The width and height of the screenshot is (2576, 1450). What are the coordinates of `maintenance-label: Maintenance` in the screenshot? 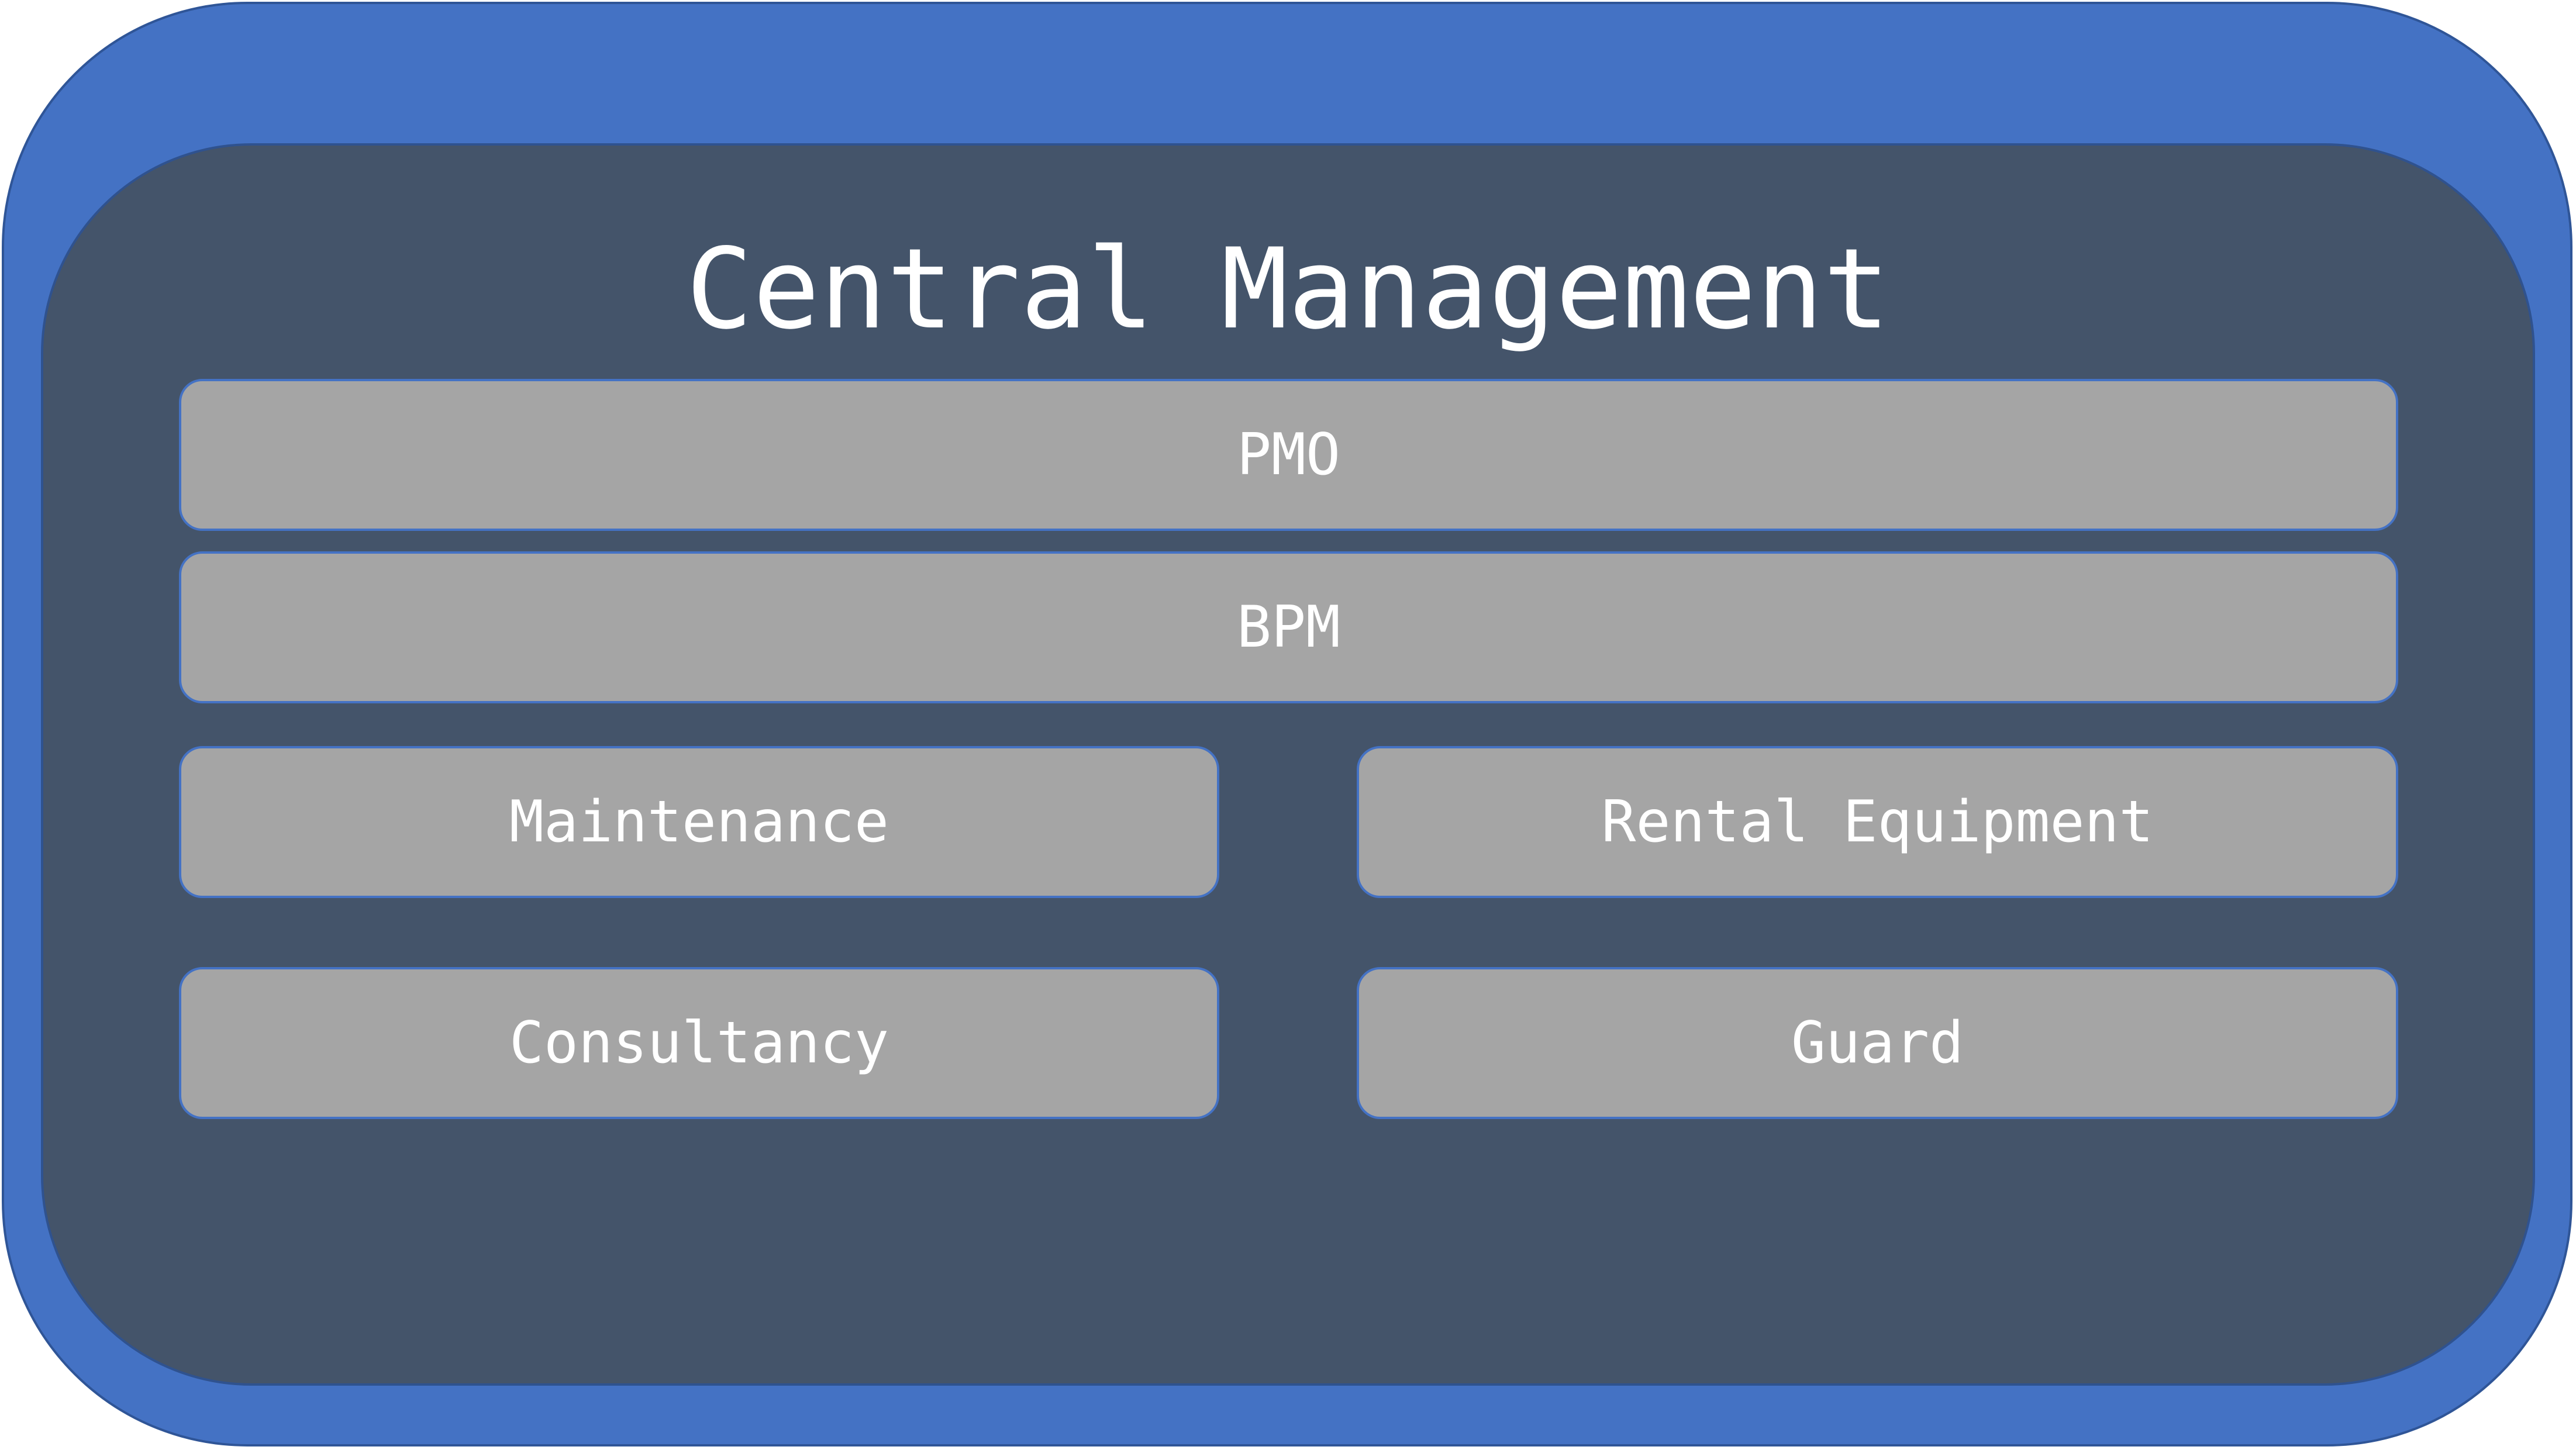 It's located at (699, 822).